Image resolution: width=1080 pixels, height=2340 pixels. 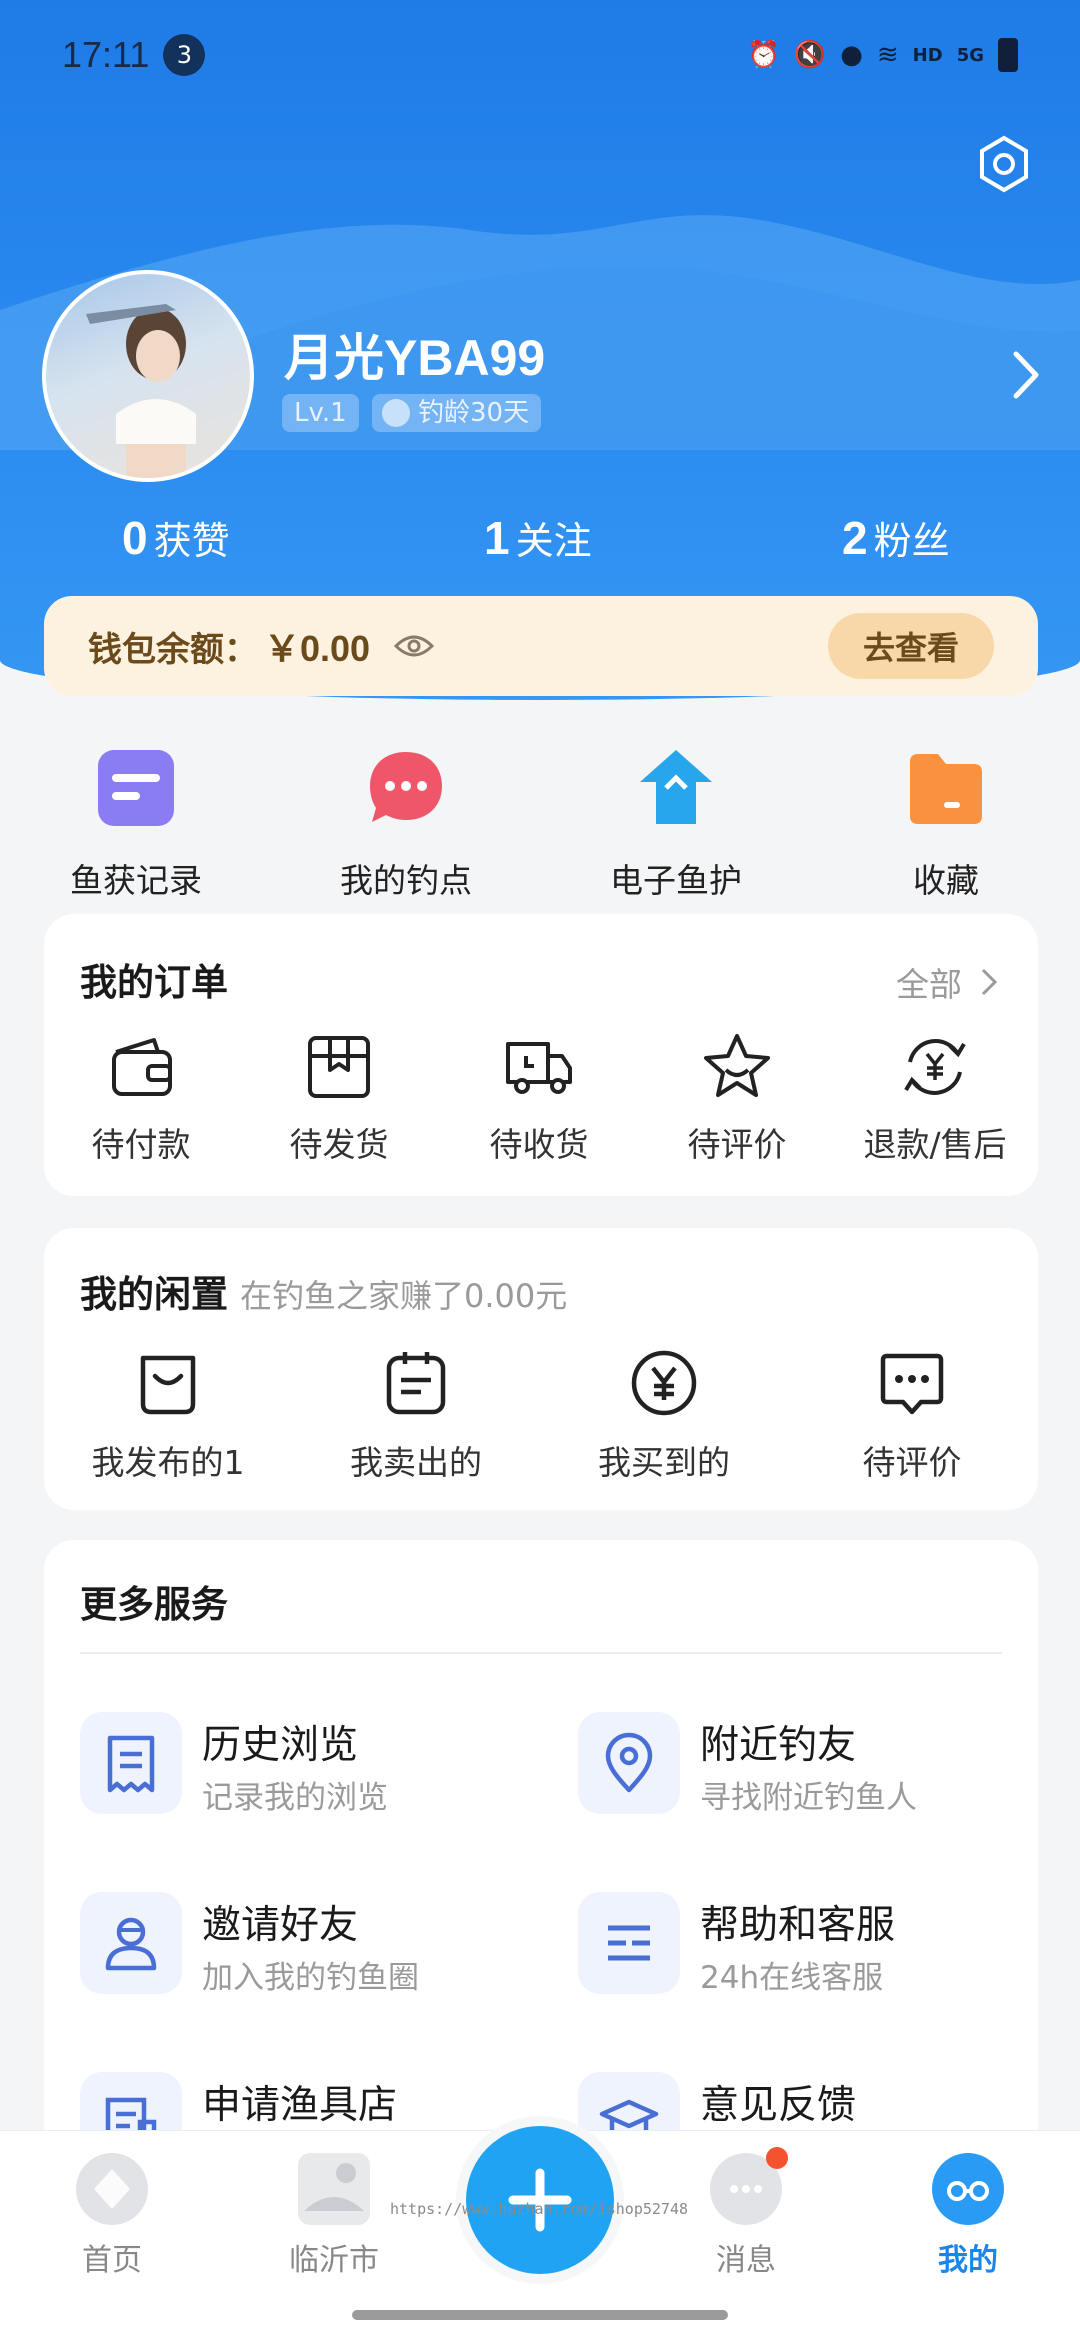 What do you see at coordinates (136, 880) in the screenshot?
I see `shortcut-label: 鱼获记录` at bounding box center [136, 880].